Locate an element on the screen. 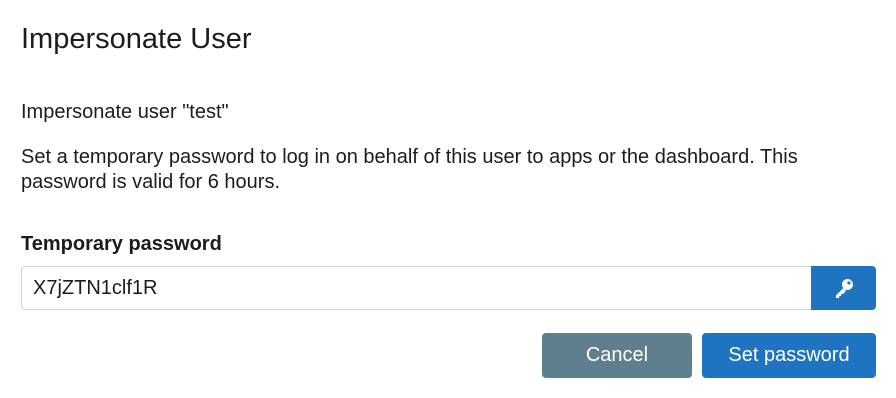  generate-password-button is located at coordinates (843, 288).